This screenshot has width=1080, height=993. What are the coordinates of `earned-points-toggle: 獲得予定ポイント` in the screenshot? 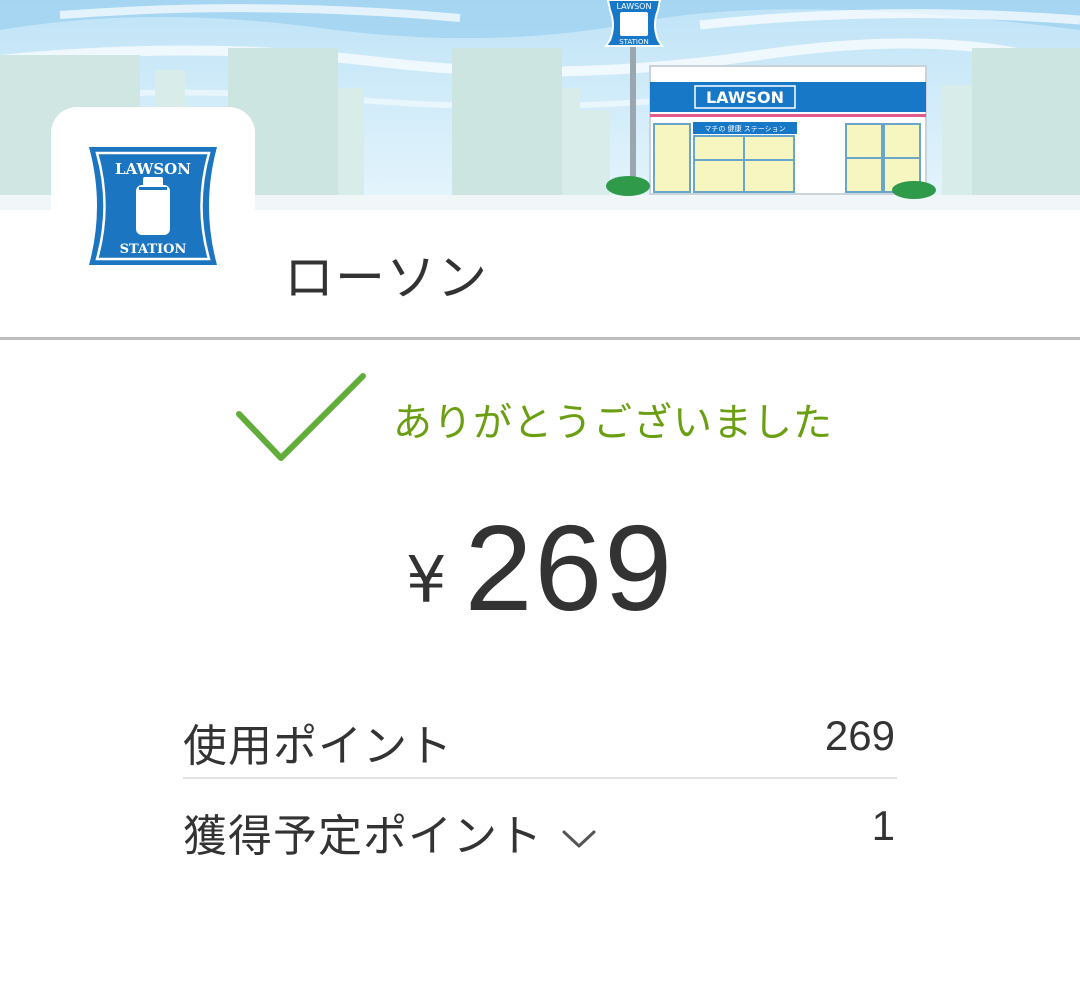 It's located at (390, 832).